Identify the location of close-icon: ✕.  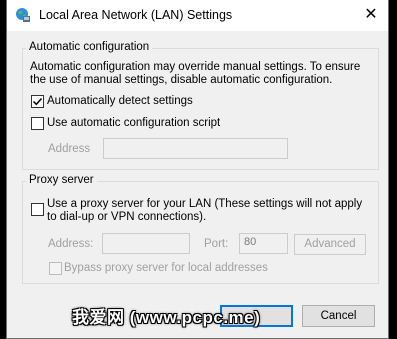
(371, 15).